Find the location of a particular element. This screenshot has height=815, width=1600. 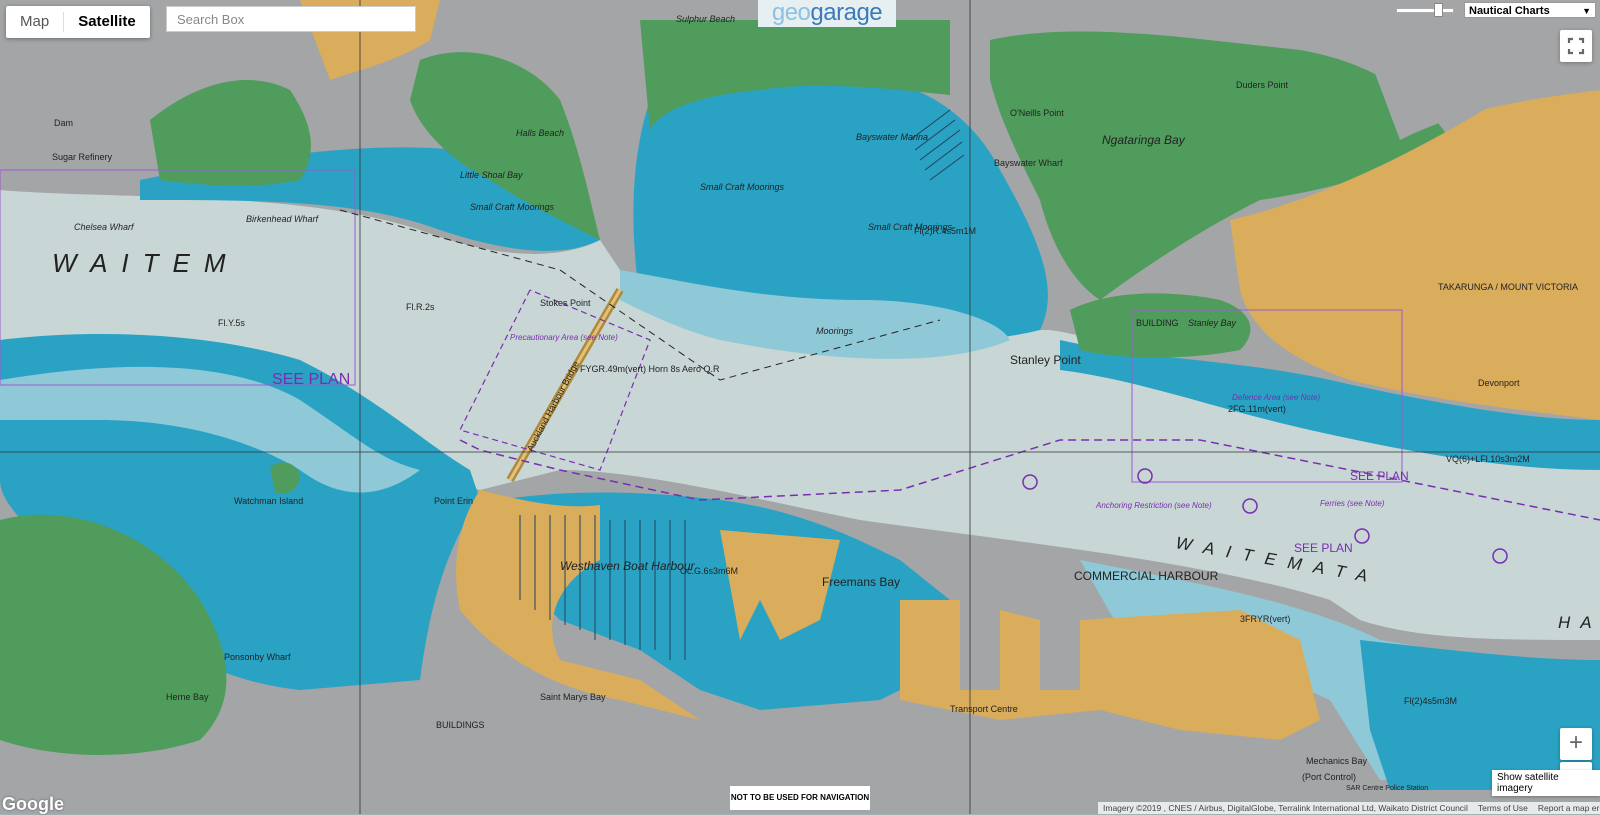

label-port-control: (Port Control) is located at coordinates (1329, 777).